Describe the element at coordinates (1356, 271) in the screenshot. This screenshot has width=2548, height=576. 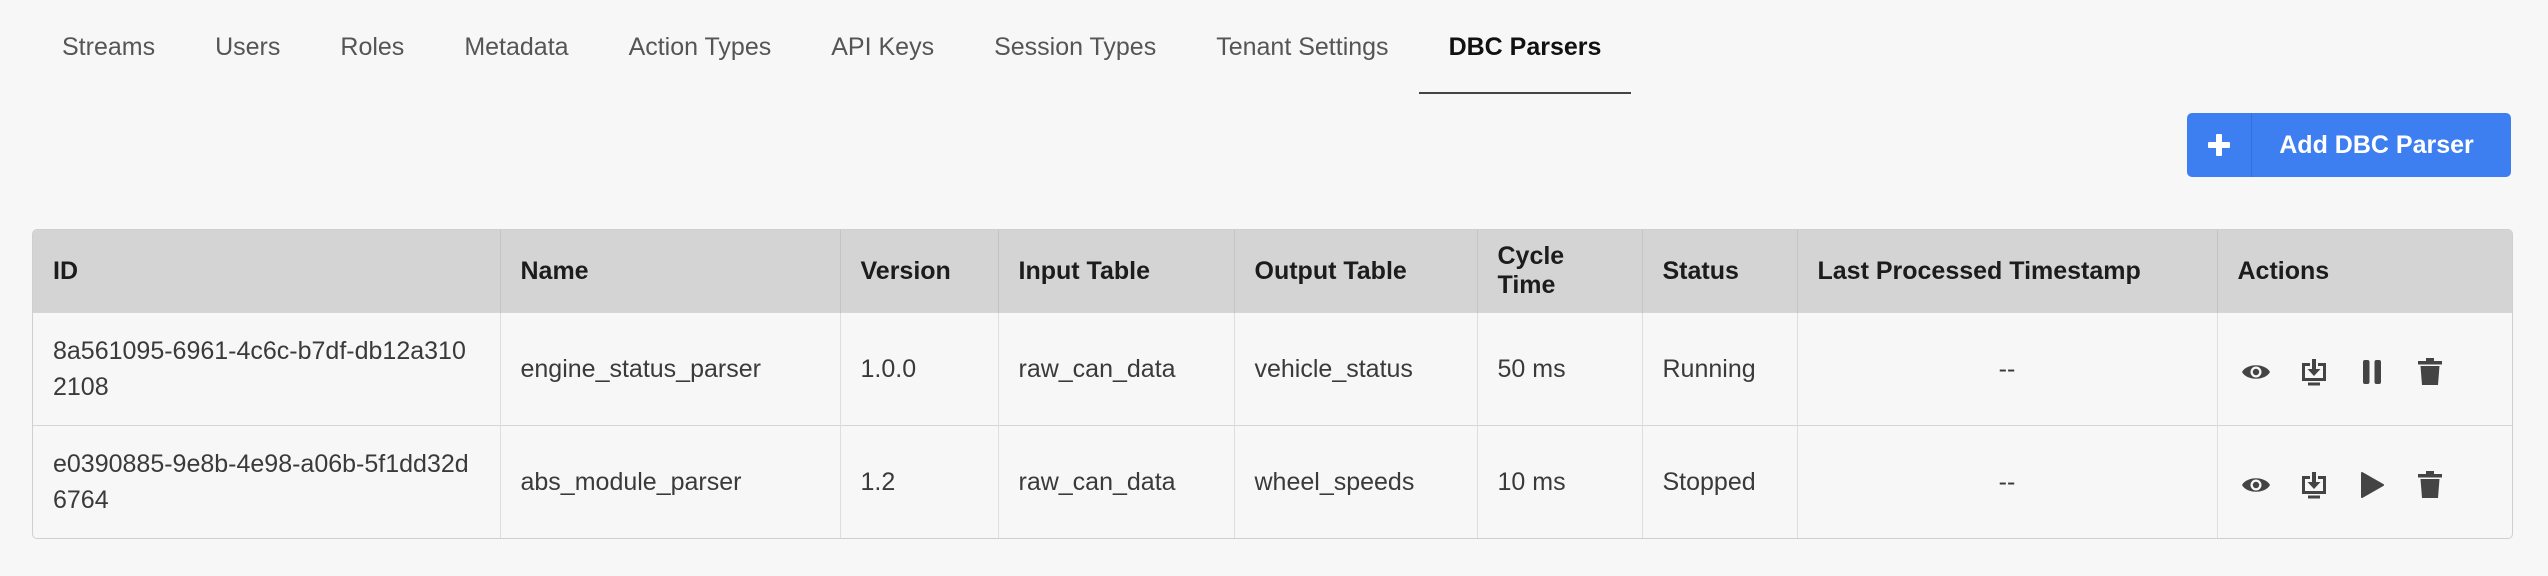
I see `column-header-output-table: Output Table` at that location.